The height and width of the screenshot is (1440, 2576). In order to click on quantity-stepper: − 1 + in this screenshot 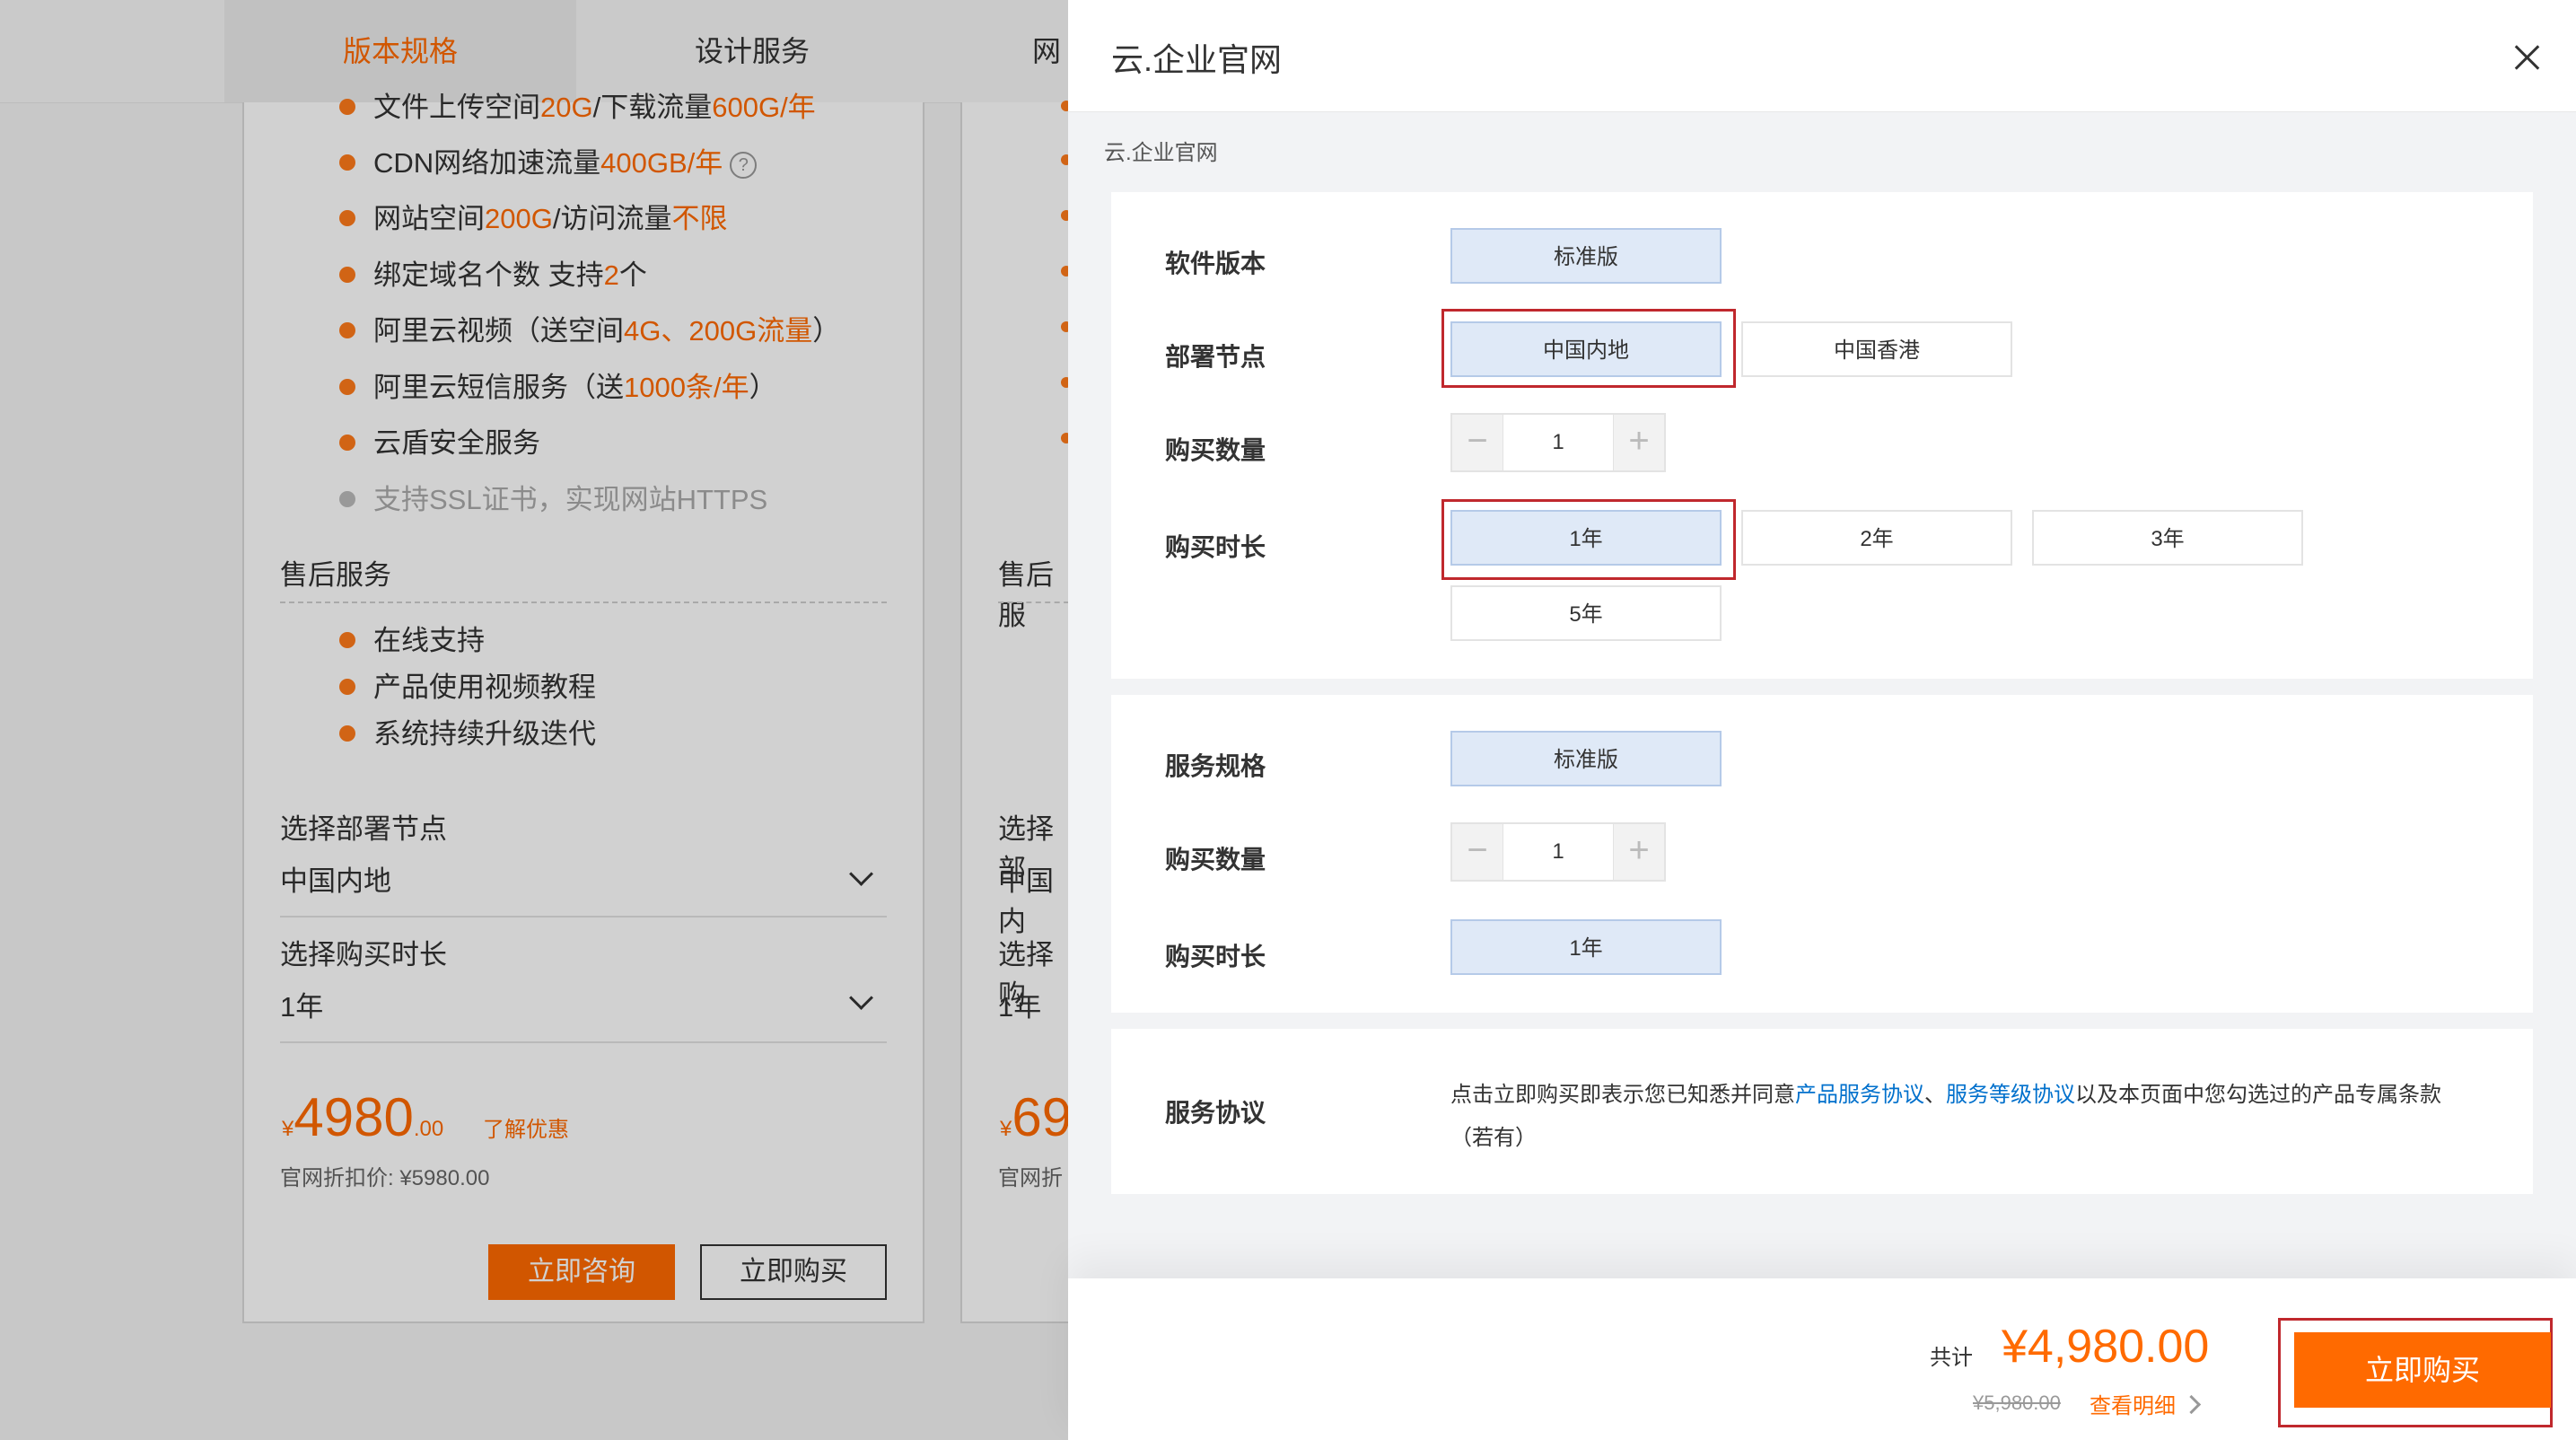, I will do `click(1558, 443)`.